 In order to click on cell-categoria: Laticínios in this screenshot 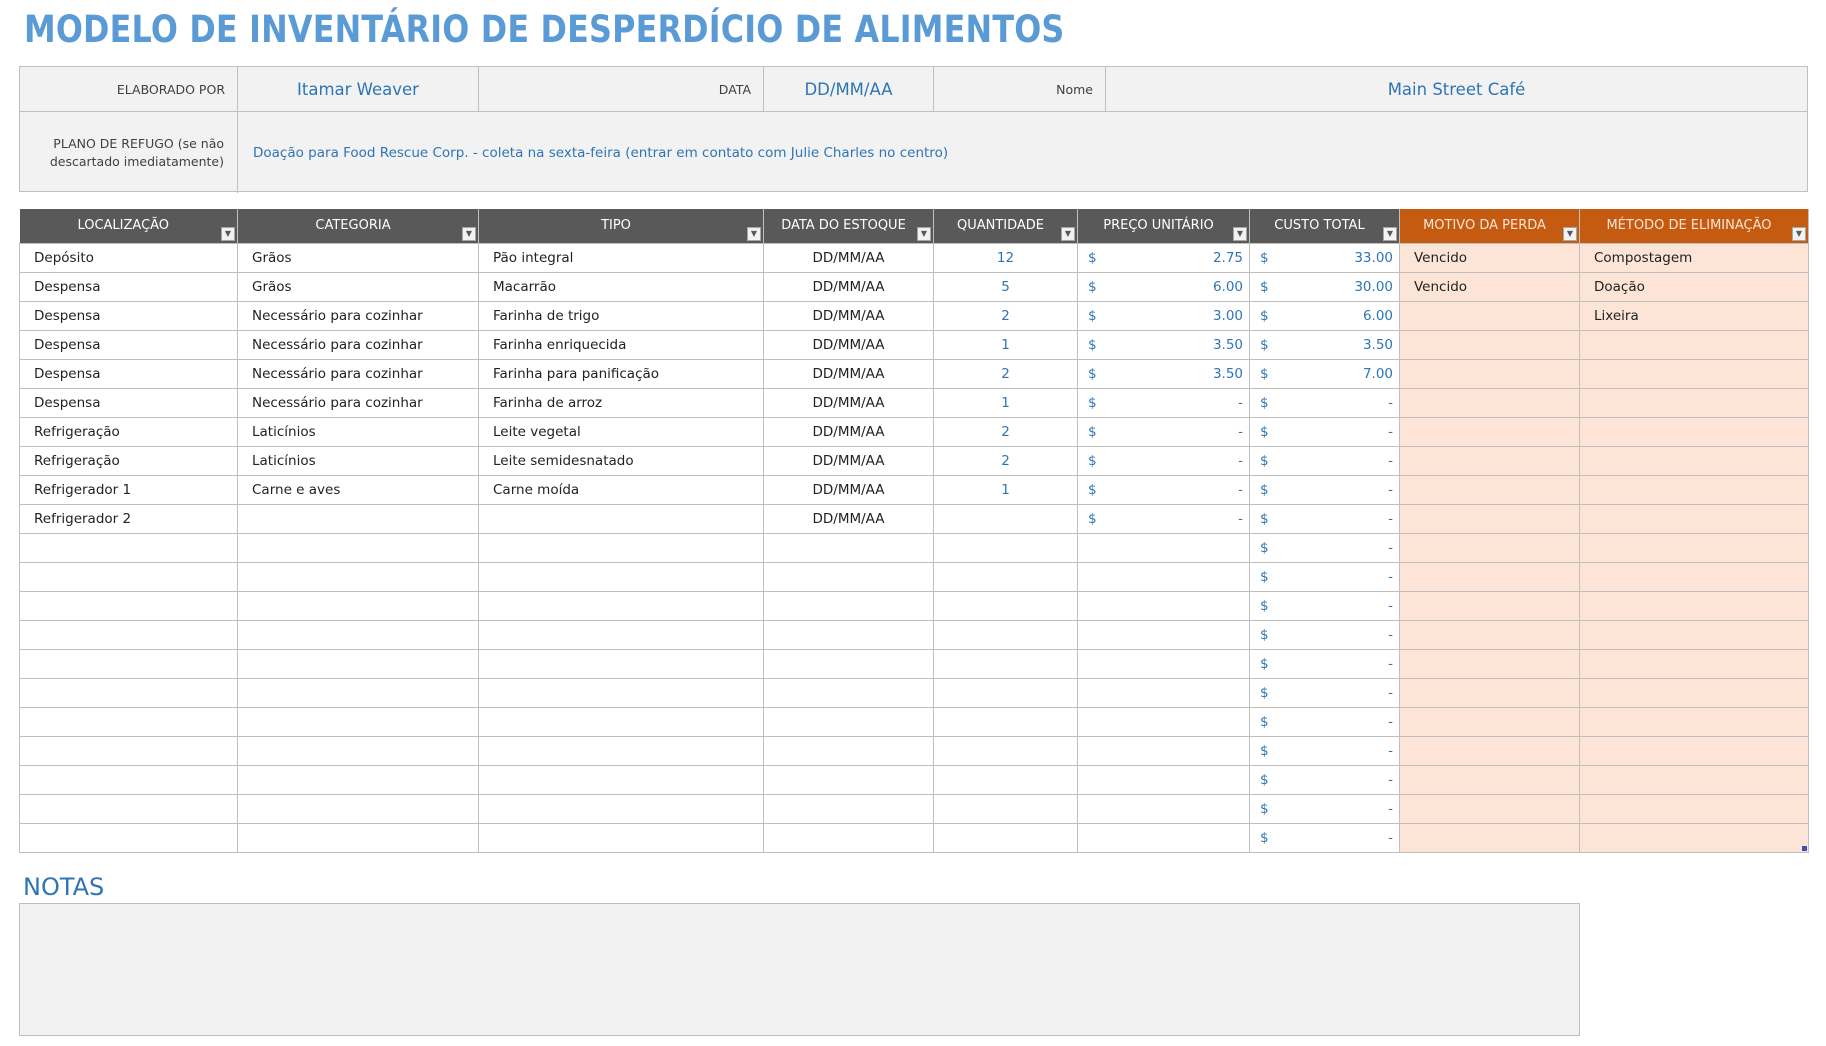, I will do `click(358, 460)`.